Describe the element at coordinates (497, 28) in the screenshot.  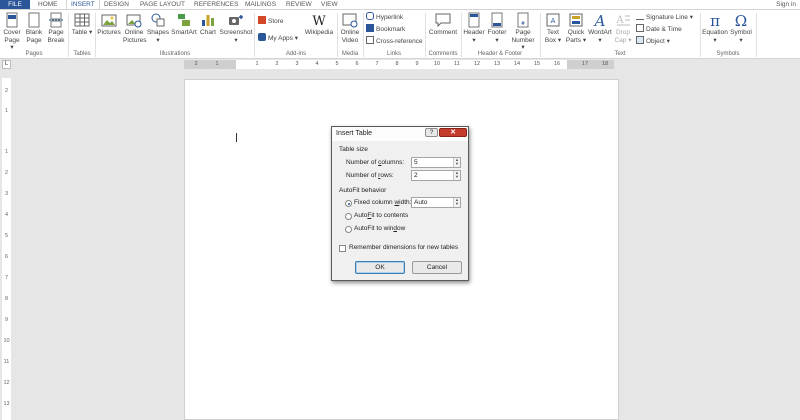
I see `footer-button: Footer ▾` at that location.